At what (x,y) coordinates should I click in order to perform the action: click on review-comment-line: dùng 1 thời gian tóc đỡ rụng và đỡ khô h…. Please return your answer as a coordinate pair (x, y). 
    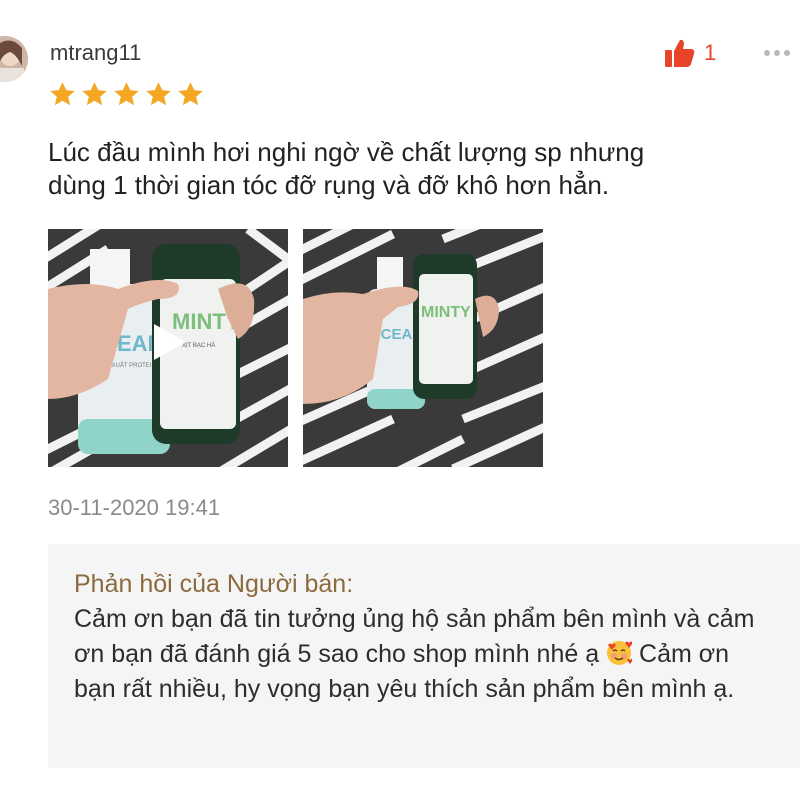
    Looking at the image, I should click on (329, 185).